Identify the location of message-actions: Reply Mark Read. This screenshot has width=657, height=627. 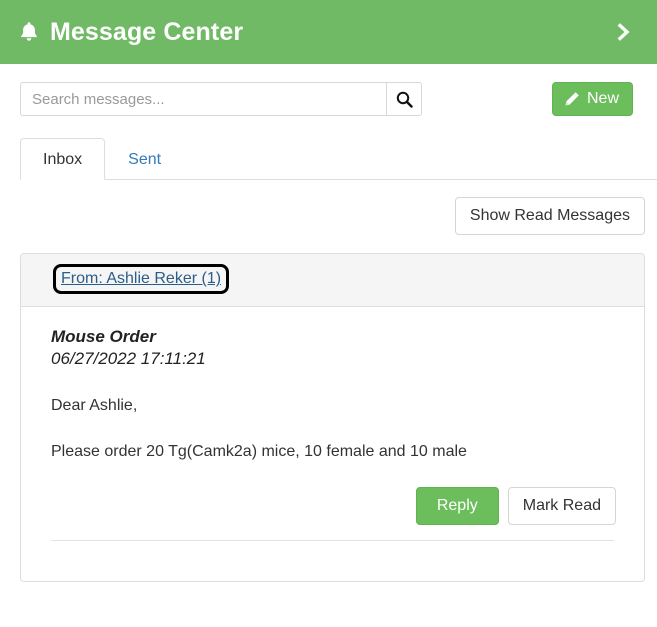
(332, 506).